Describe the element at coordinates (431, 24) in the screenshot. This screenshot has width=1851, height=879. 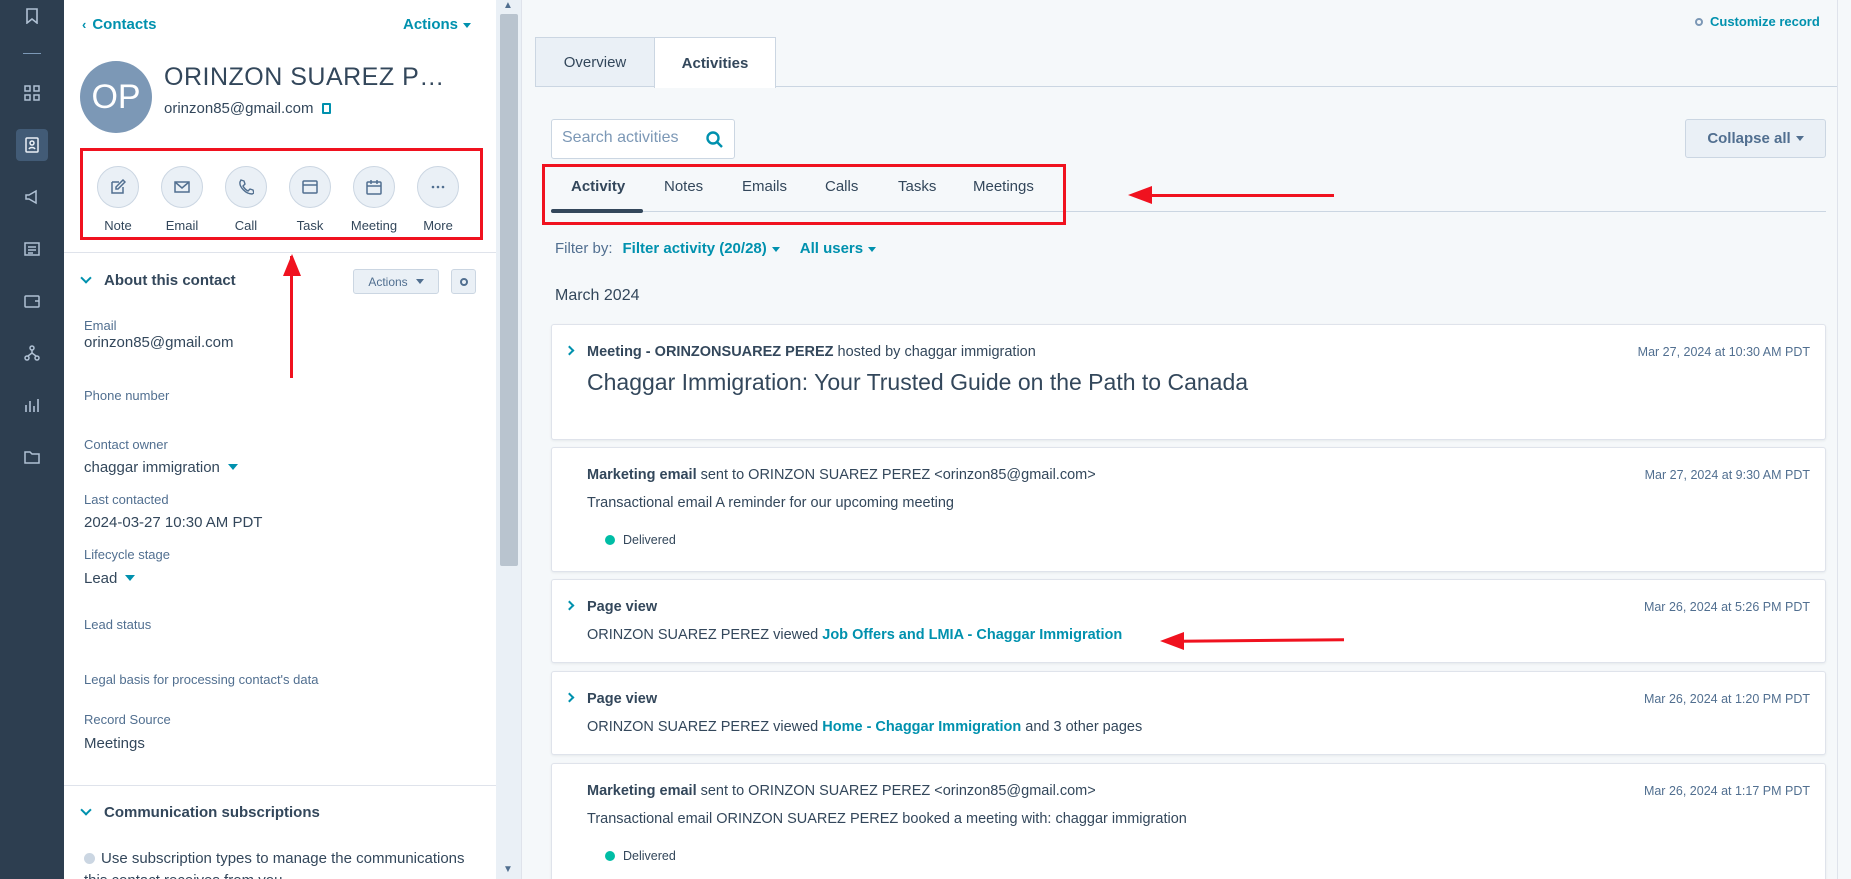
I see `record-actions-label: Actions` at that location.